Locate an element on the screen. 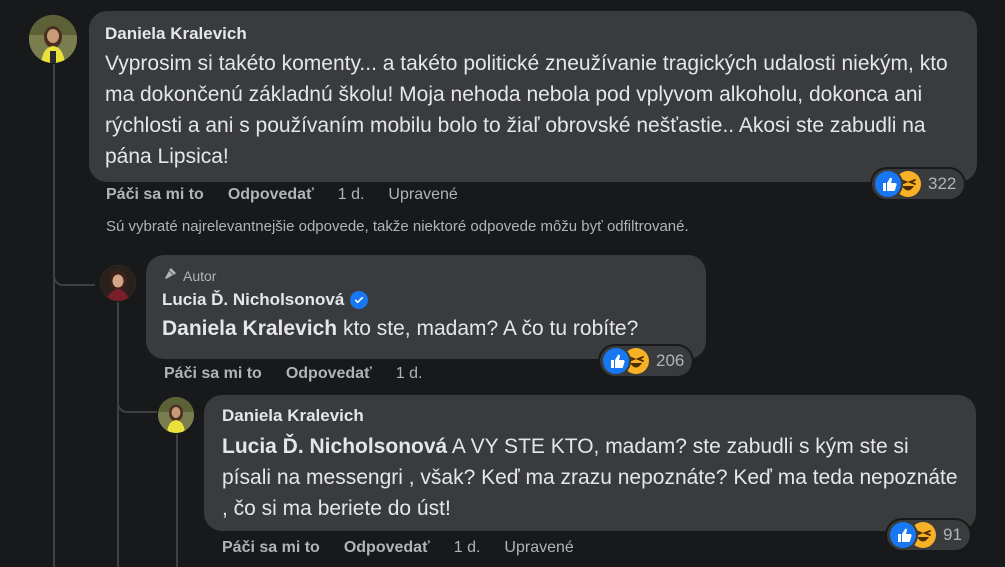 The width and height of the screenshot is (1005, 567). reply-reactions: 91 is located at coordinates (928, 535).